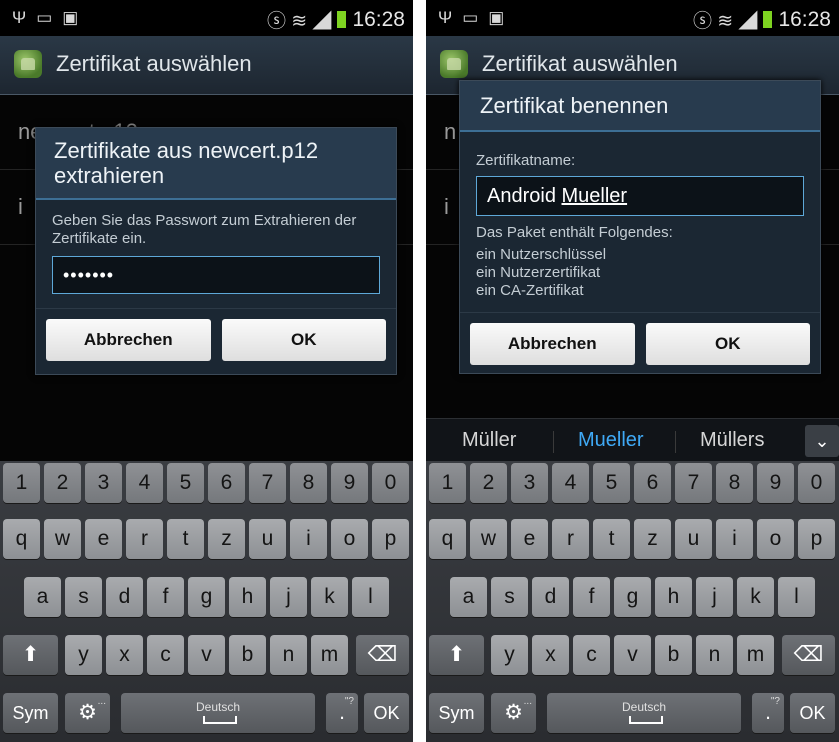 This screenshot has height=742, width=839. Describe the element at coordinates (342, 19) in the screenshot. I see `battery-icon` at that location.